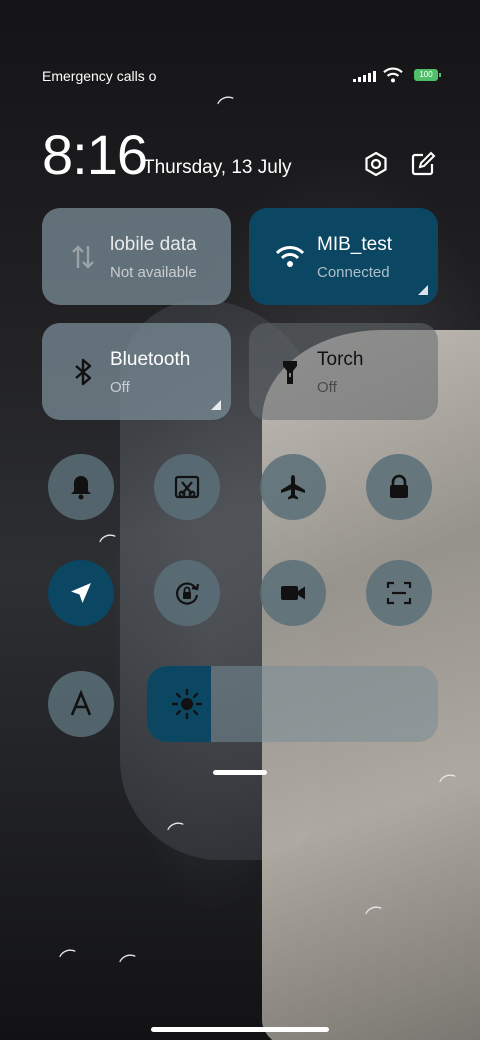  What do you see at coordinates (83, 372) in the screenshot?
I see `bluetooth-icon` at bounding box center [83, 372].